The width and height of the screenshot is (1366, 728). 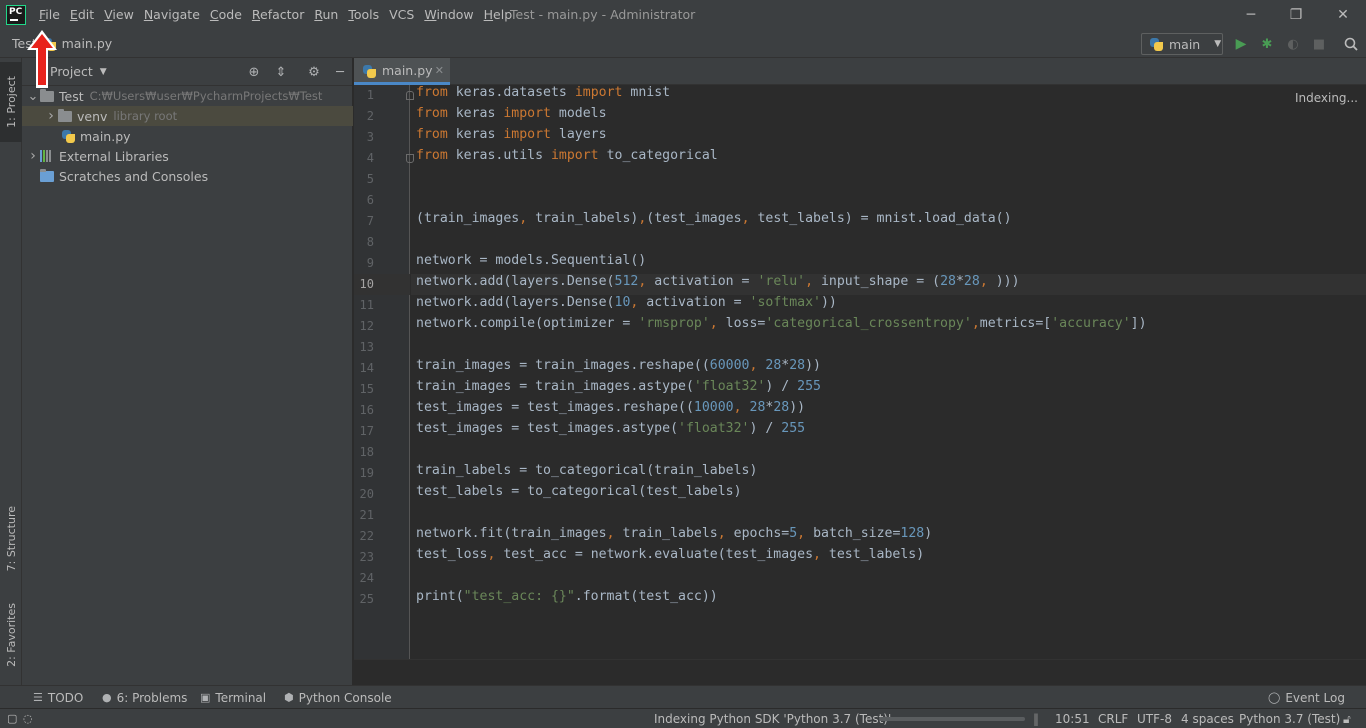 I want to click on menu-file: File, so click(x=49, y=15).